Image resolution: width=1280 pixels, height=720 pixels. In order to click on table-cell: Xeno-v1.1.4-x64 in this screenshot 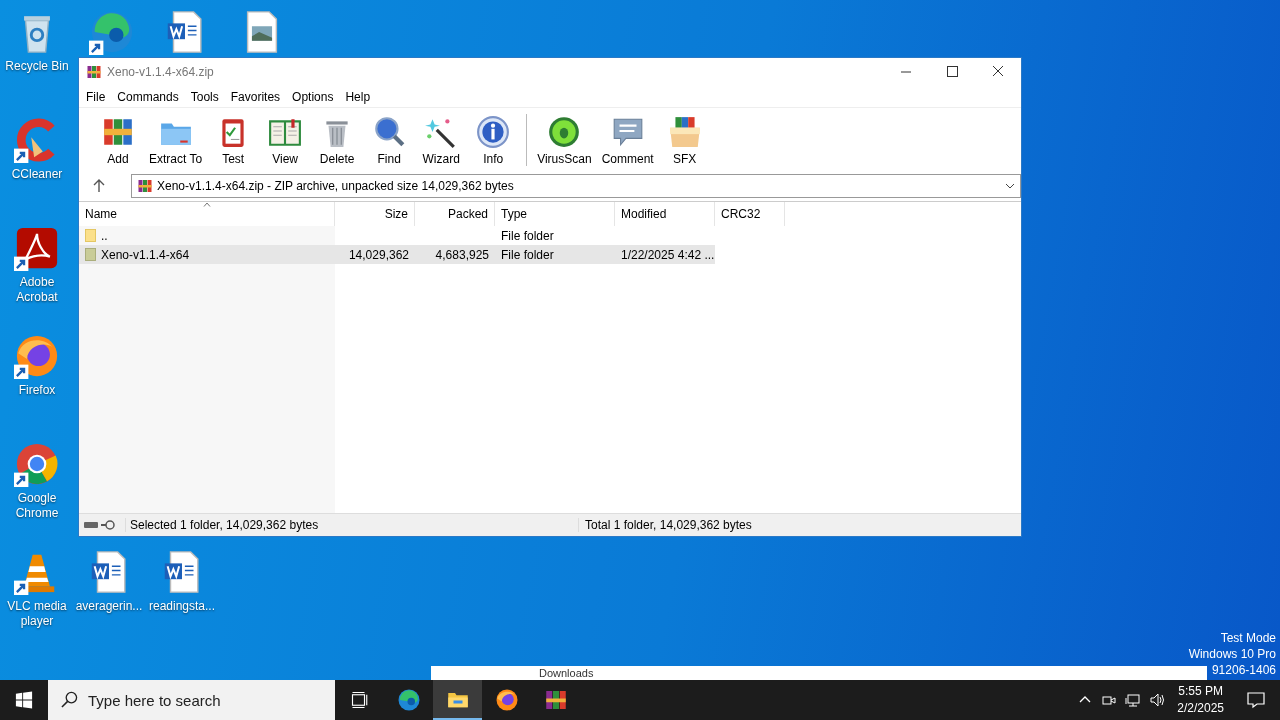, I will do `click(145, 254)`.